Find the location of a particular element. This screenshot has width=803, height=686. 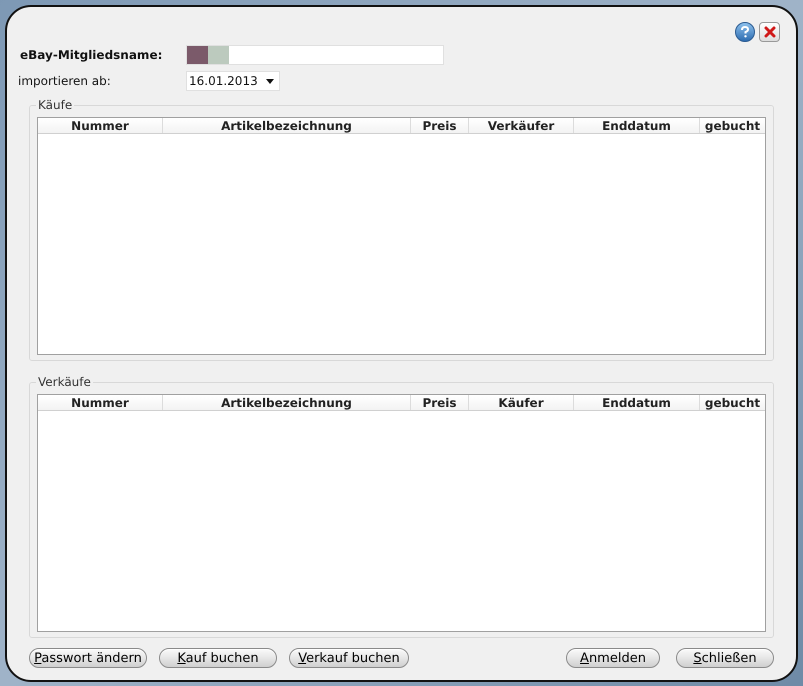

column-header: Käufer is located at coordinates (521, 402).